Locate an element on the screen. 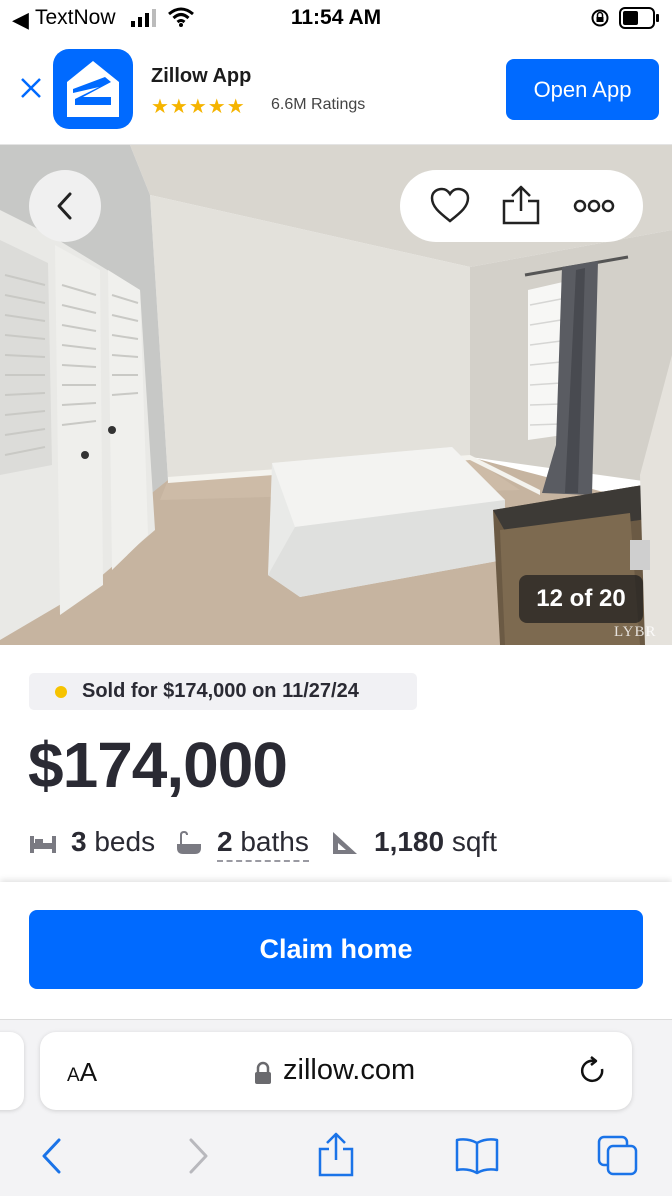  chevron-left-icon is located at coordinates (64, 206).